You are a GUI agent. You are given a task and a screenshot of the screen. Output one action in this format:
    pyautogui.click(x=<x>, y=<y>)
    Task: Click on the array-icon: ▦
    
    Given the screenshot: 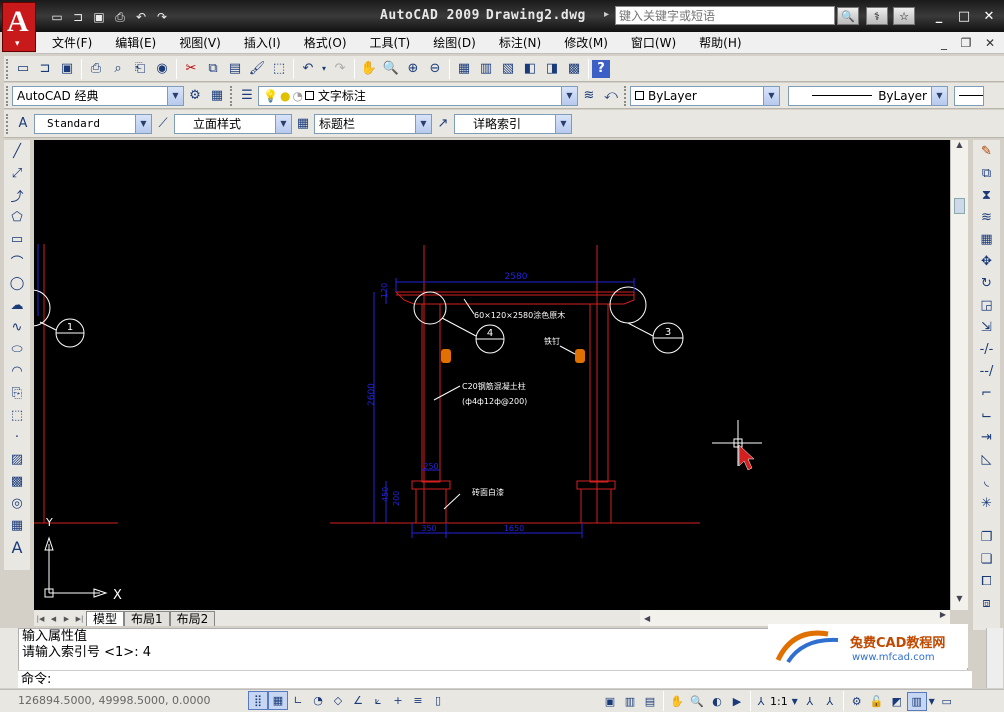 What is the action you would take?
    pyautogui.click(x=987, y=239)
    